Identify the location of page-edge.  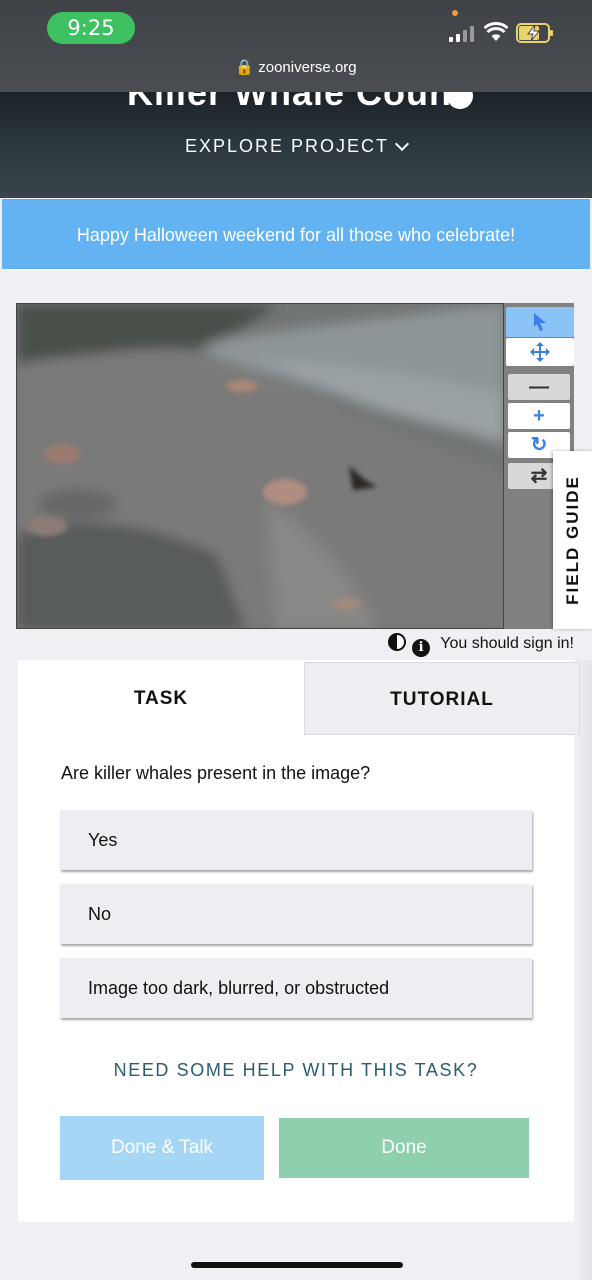
(584, 970).